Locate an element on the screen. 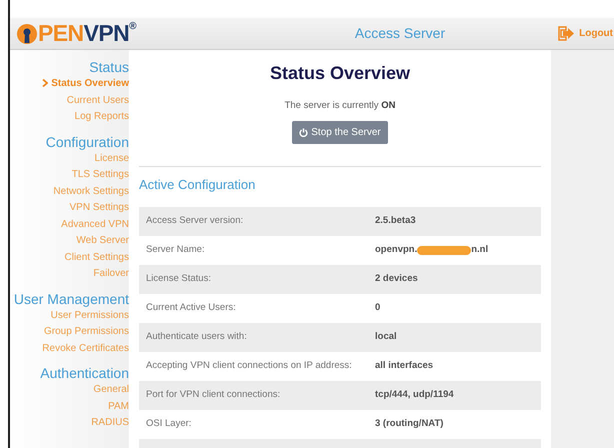 The width and height of the screenshot is (614, 448). registered-mark: ® is located at coordinates (133, 27).